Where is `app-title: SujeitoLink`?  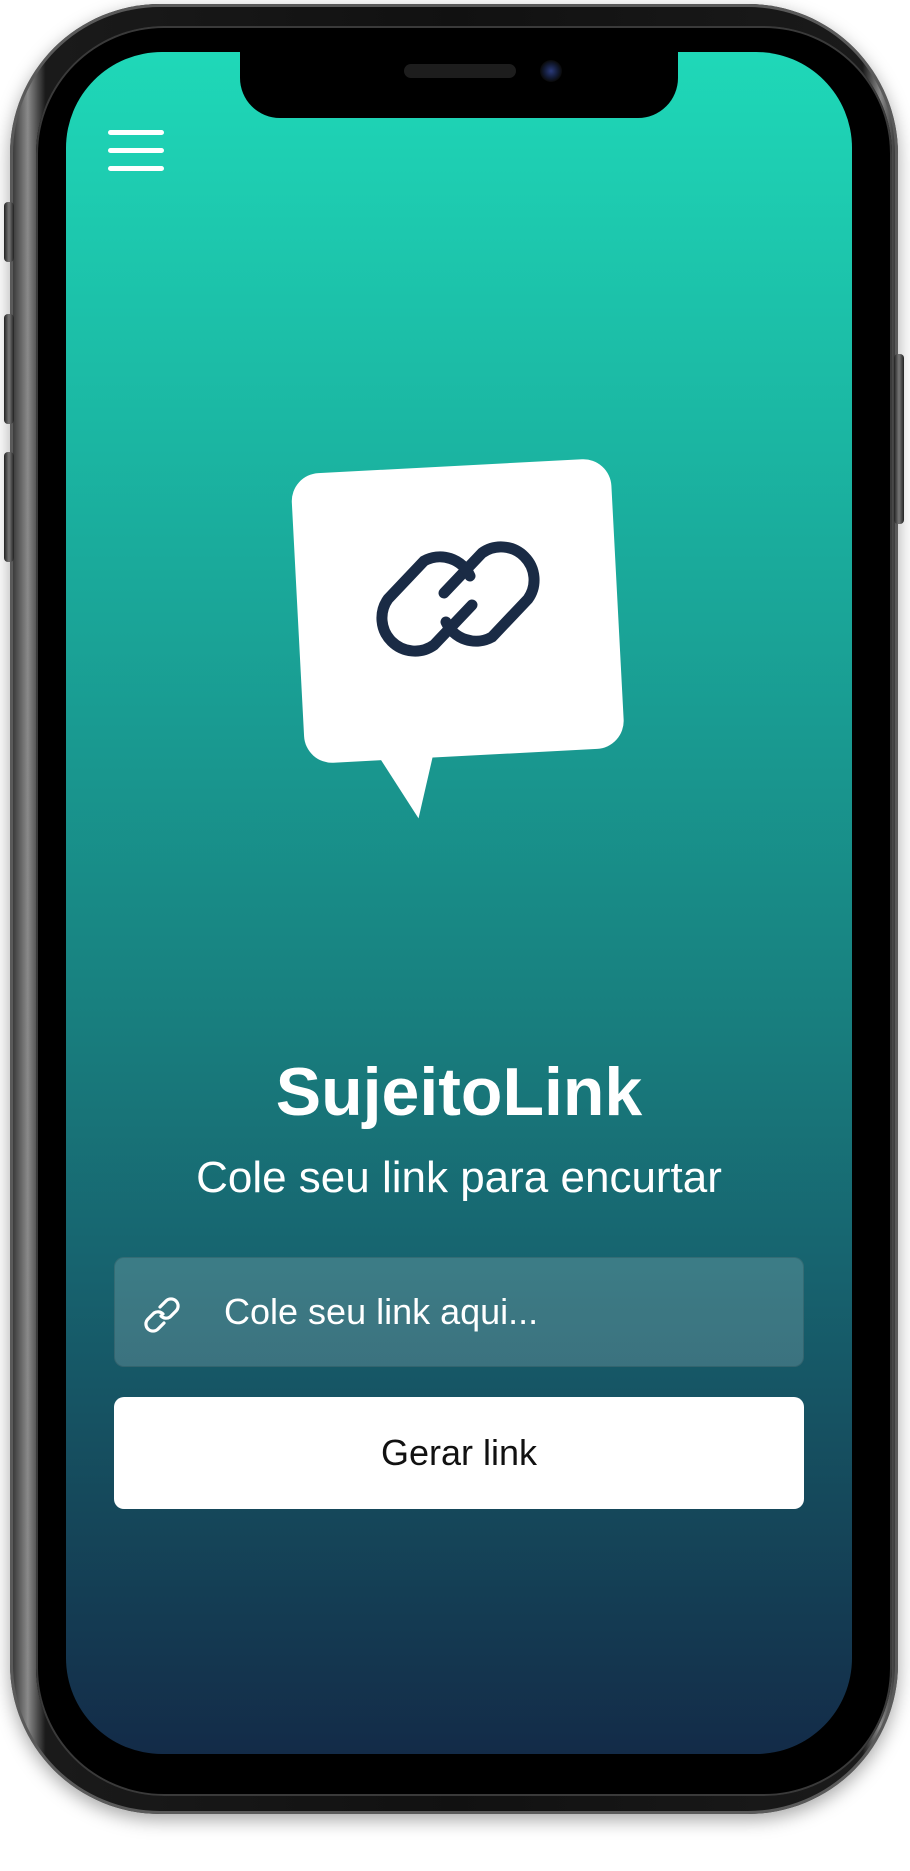
app-title: SujeitoLink is located at coordinates (459, 1092).